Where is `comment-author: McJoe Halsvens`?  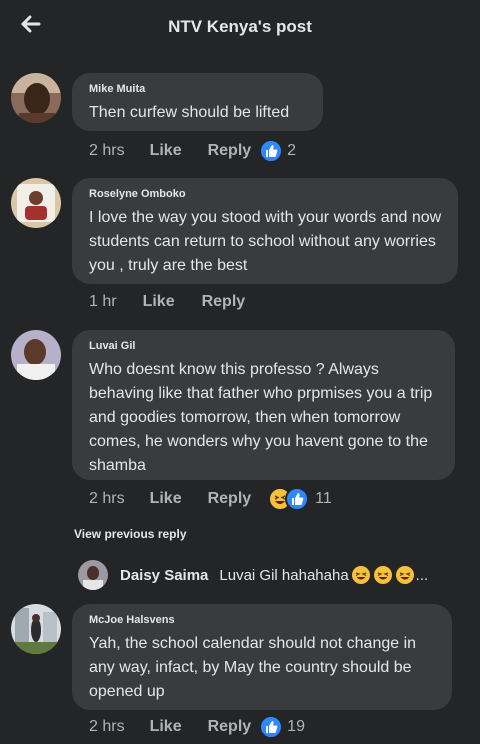 comment-author: McJoe Halsvens is located at coordinates (262, 620).